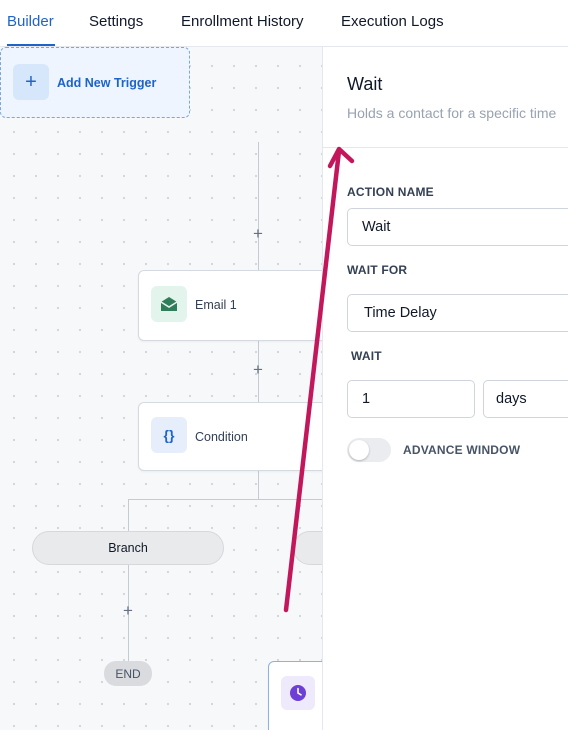  Describe the element at coordinates (366, 356) in the screenshot. I see `wait-label: WAIT` at that location.